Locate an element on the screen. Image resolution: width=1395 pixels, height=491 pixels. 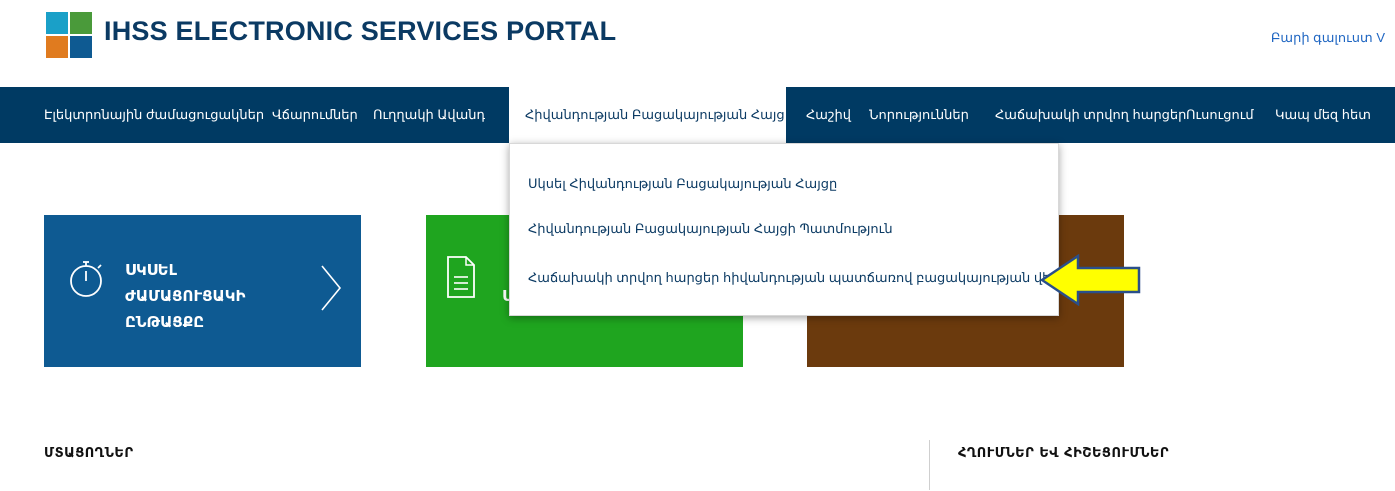
start-timesheet-tile: ՍԿՍԵԼ ԺԱՄԱՑՈՒՑԱԿԻ ԸՆԹԱՑՔԸ is located at coordinates (202, 291).